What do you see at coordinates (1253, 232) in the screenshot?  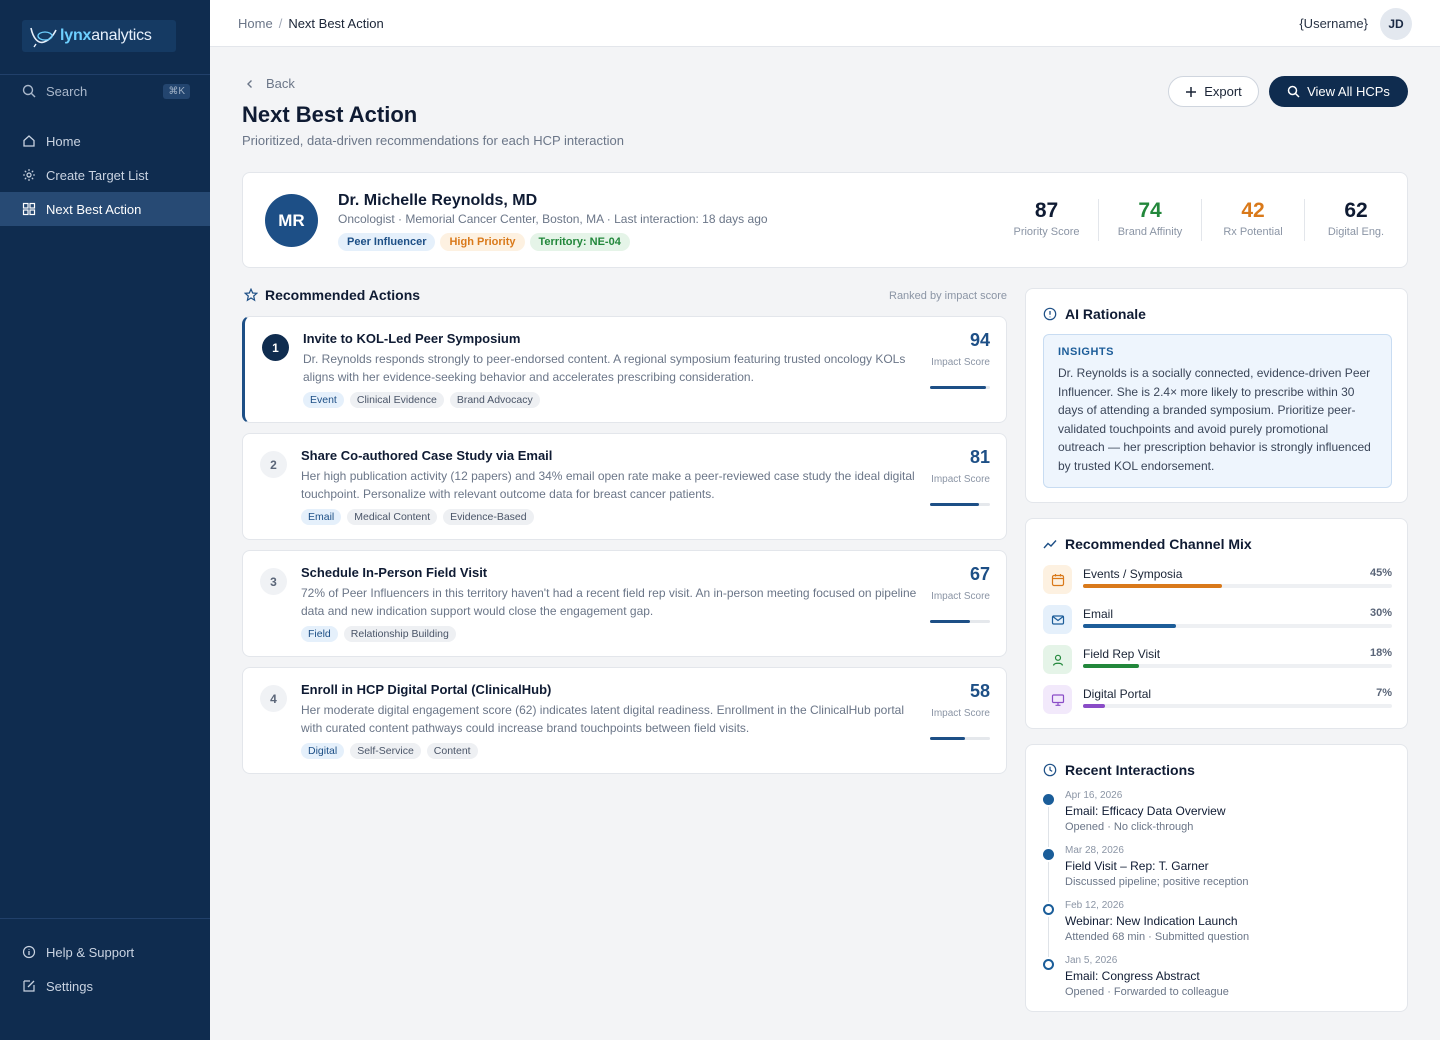 I see `metric-label: Rx Potential` at bounding box center [1253, 232].